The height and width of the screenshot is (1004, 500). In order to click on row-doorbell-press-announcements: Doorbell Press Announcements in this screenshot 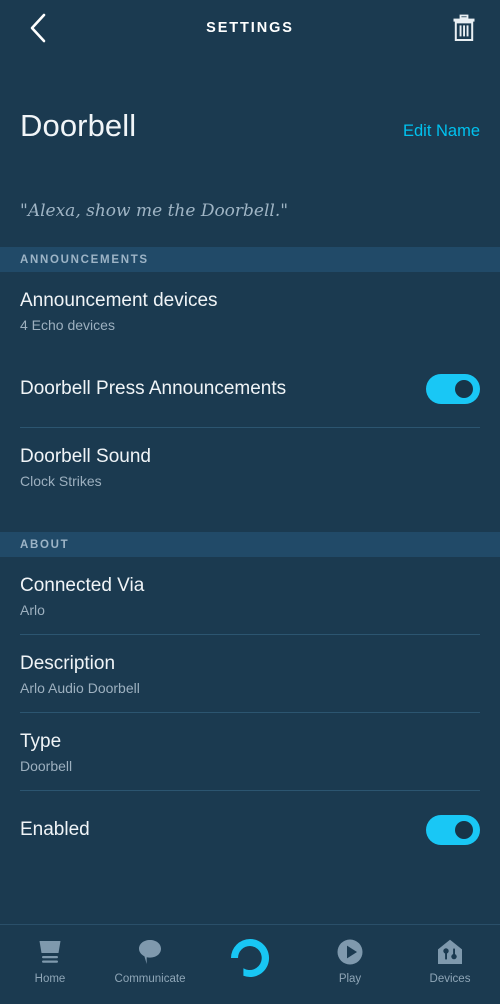, I will do `click(250, 389)`.